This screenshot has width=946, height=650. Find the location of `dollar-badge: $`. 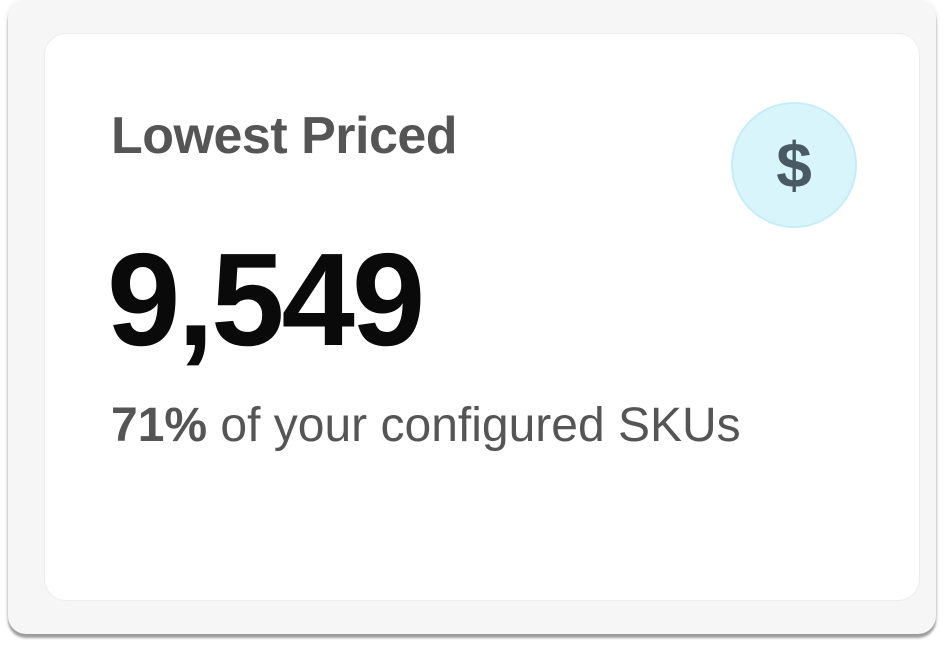

dollar-badge: $ is located at coordinates (794, 165).